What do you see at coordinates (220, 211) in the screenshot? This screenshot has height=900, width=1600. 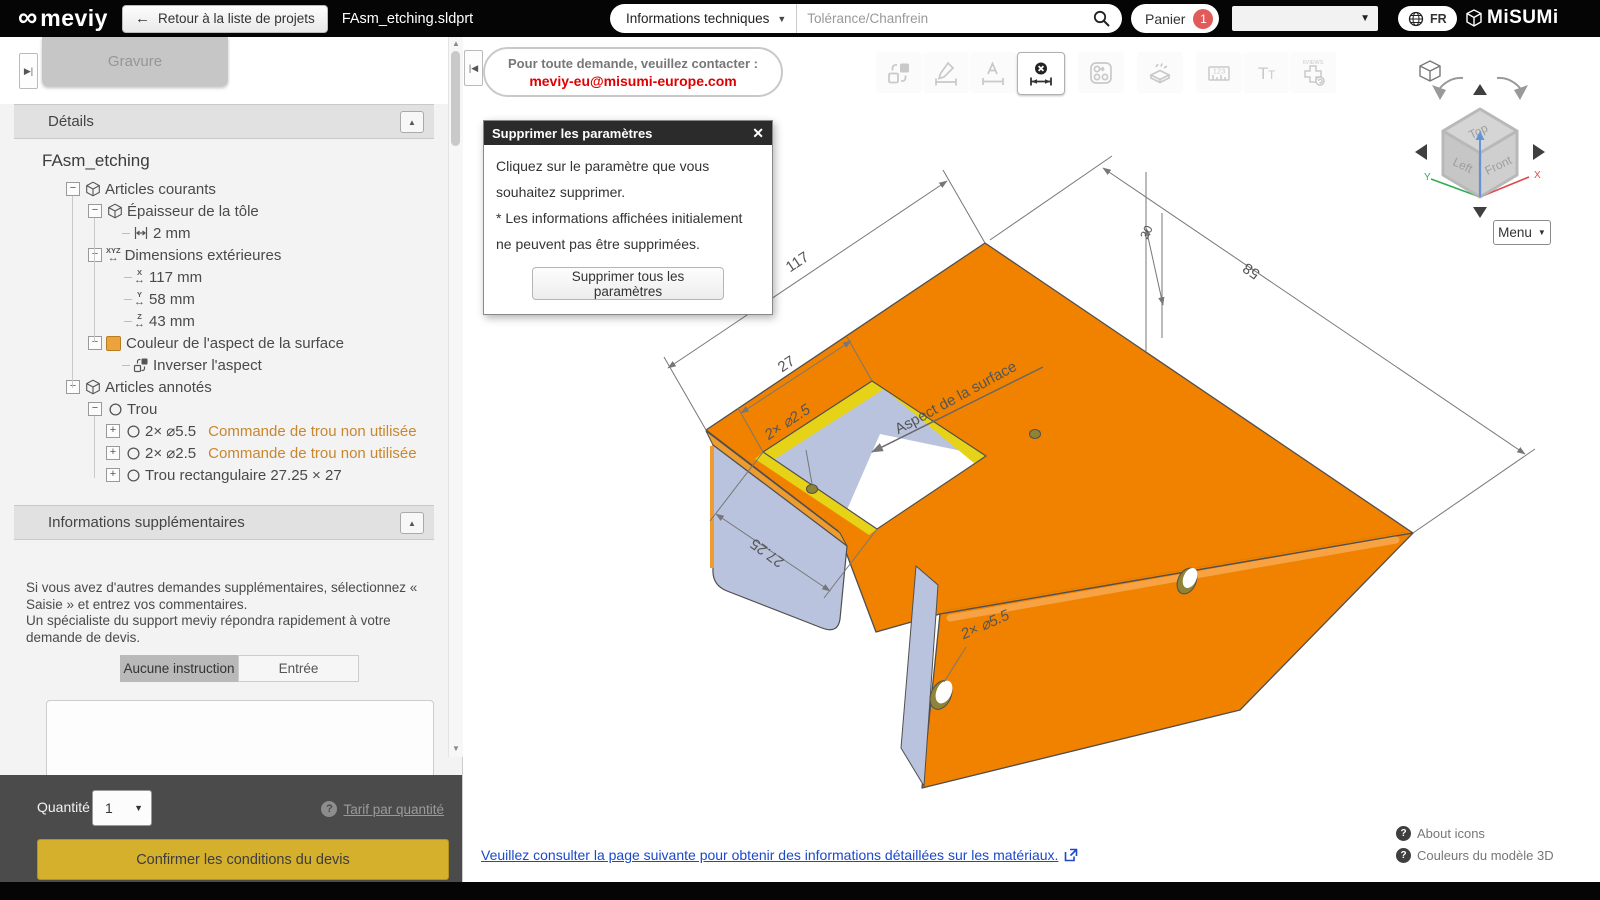 I see `tree-node-epaisseur: − Épaisseur de la tôle` at bounding box center [220, 211].